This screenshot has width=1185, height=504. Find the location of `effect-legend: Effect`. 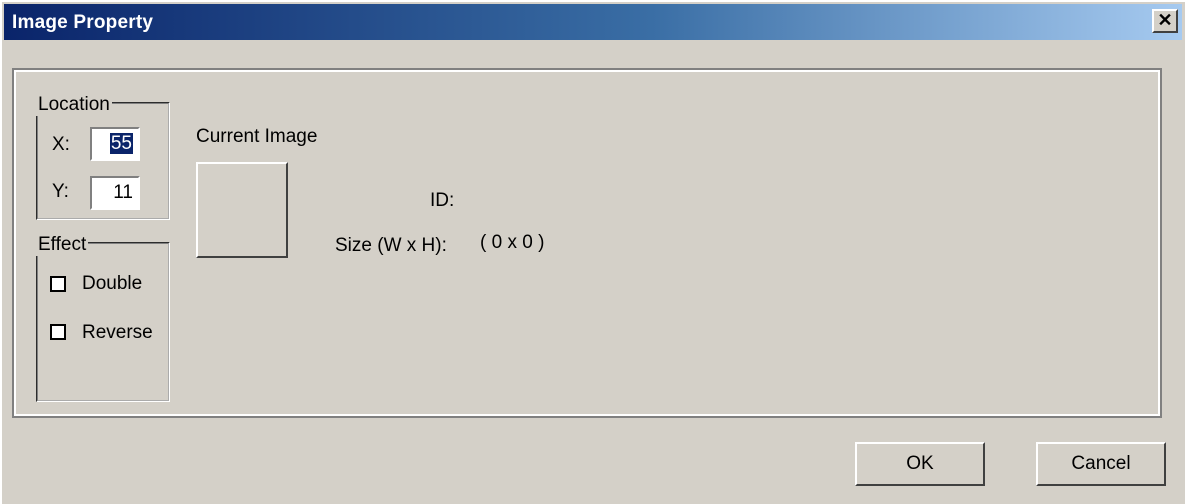

effect-legend: Effect is located at coordinates (62, 245).